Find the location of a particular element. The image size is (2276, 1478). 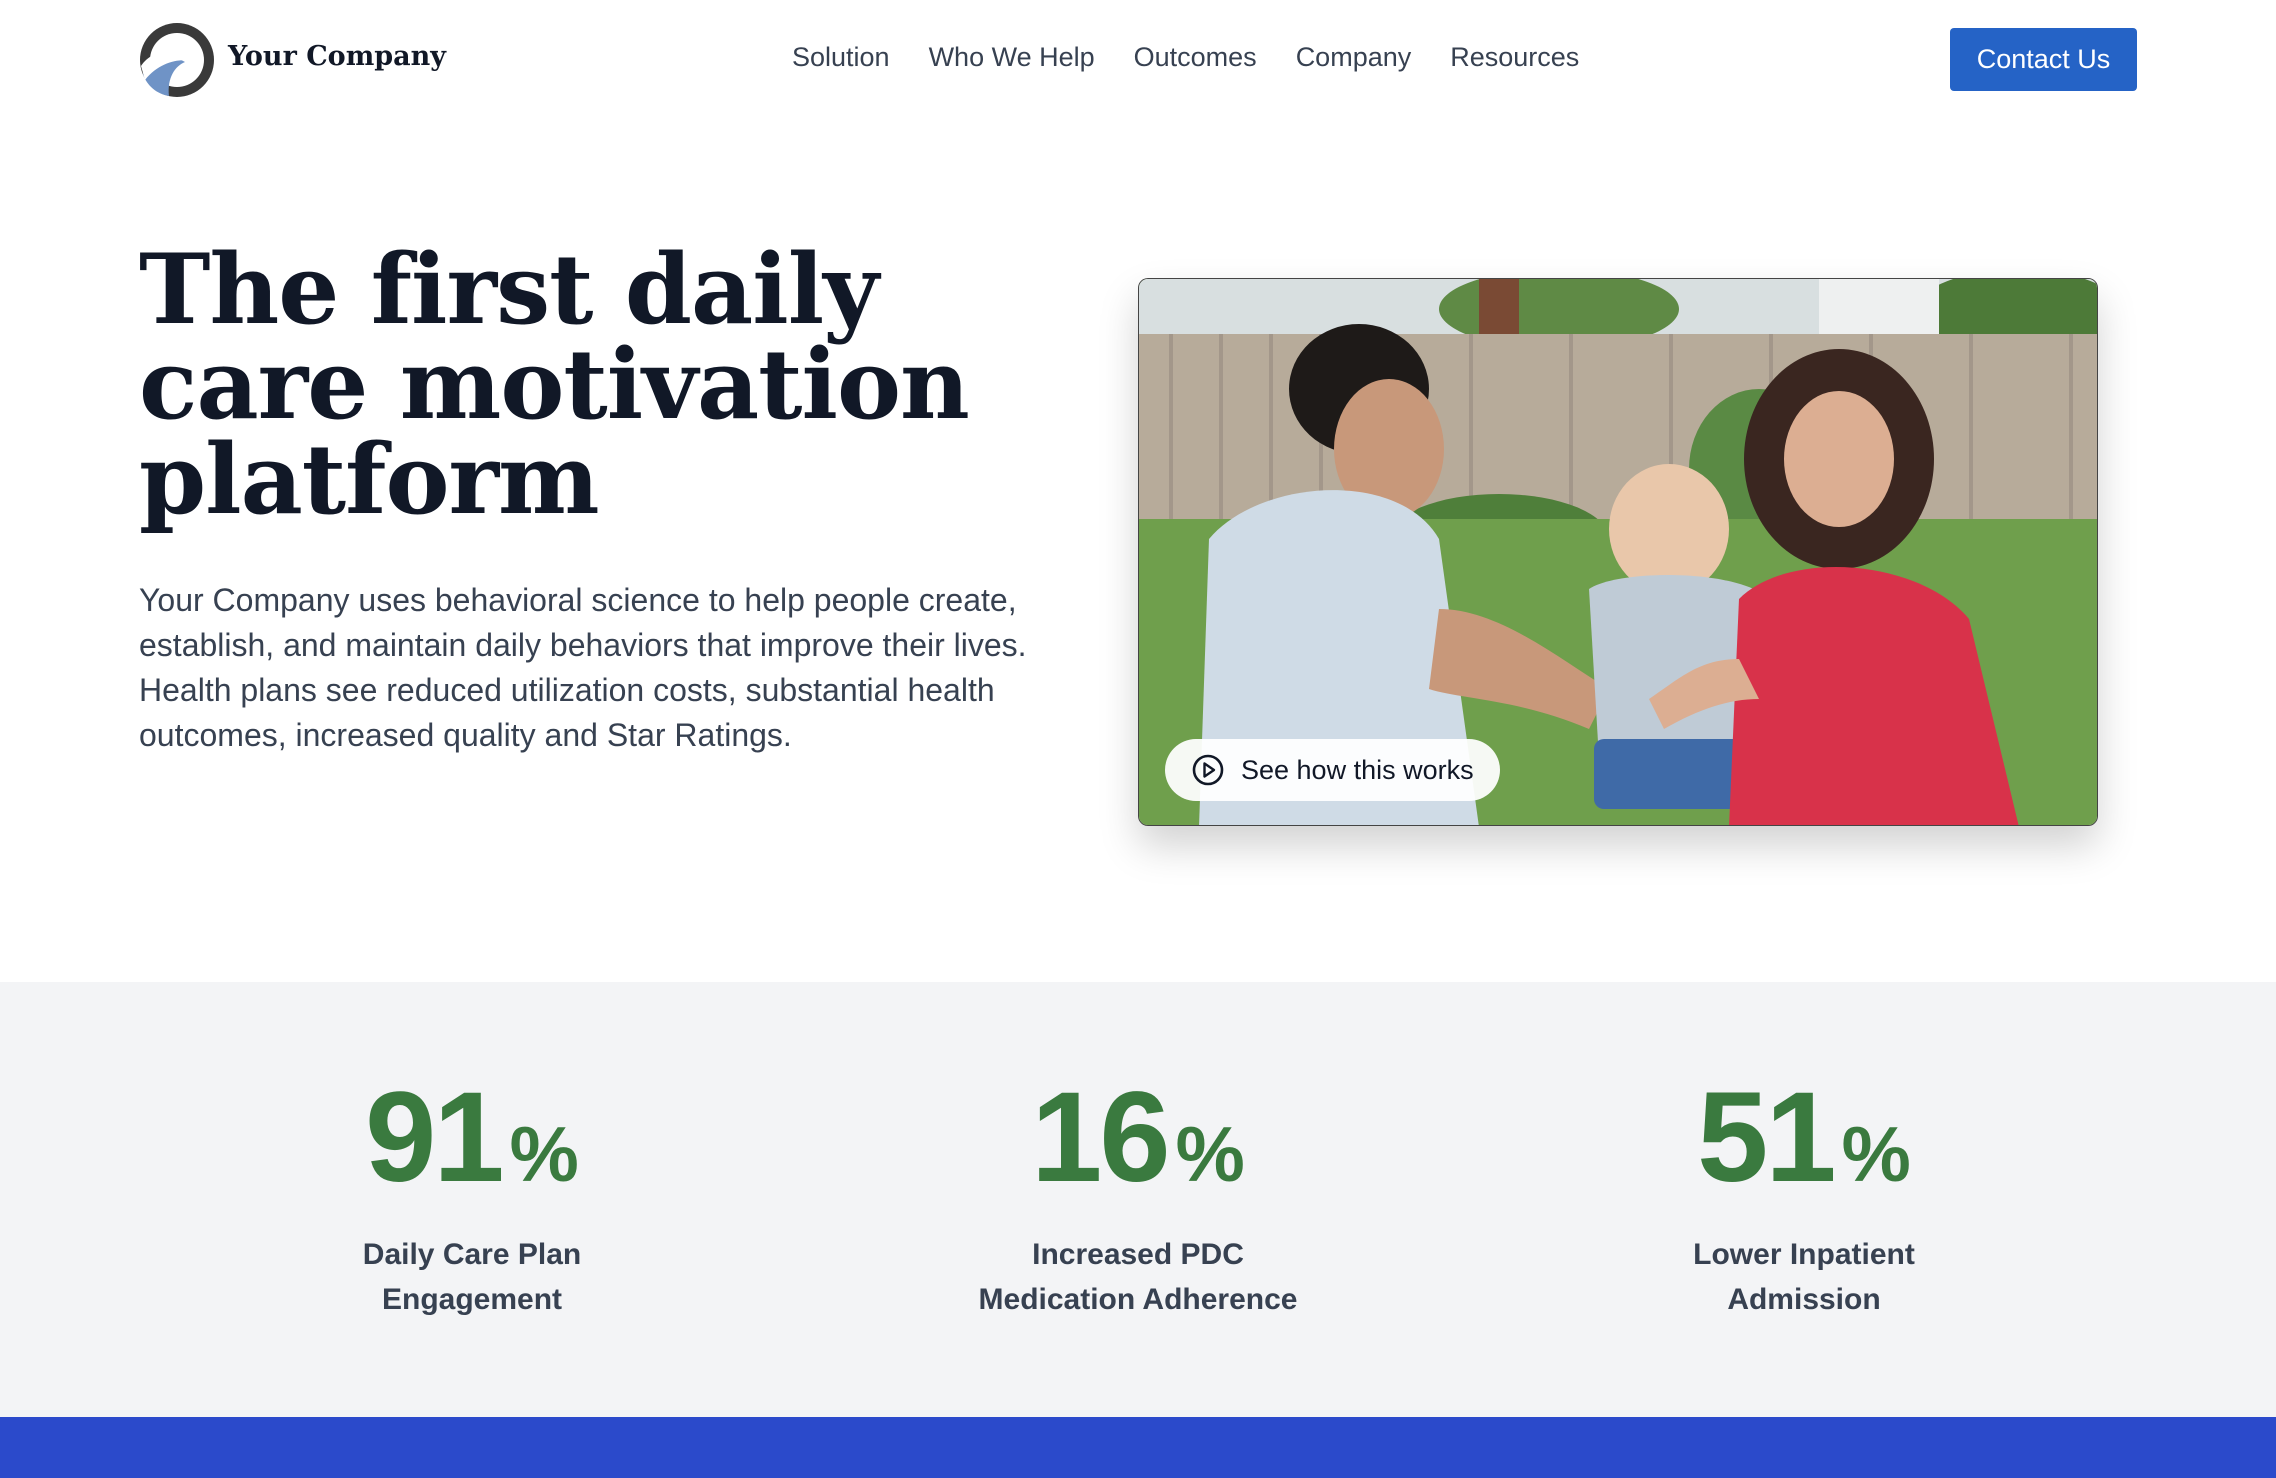

stat-adherence: 16 % Increased PDC Medication Adherence is located at coordinates (1138, 1198).